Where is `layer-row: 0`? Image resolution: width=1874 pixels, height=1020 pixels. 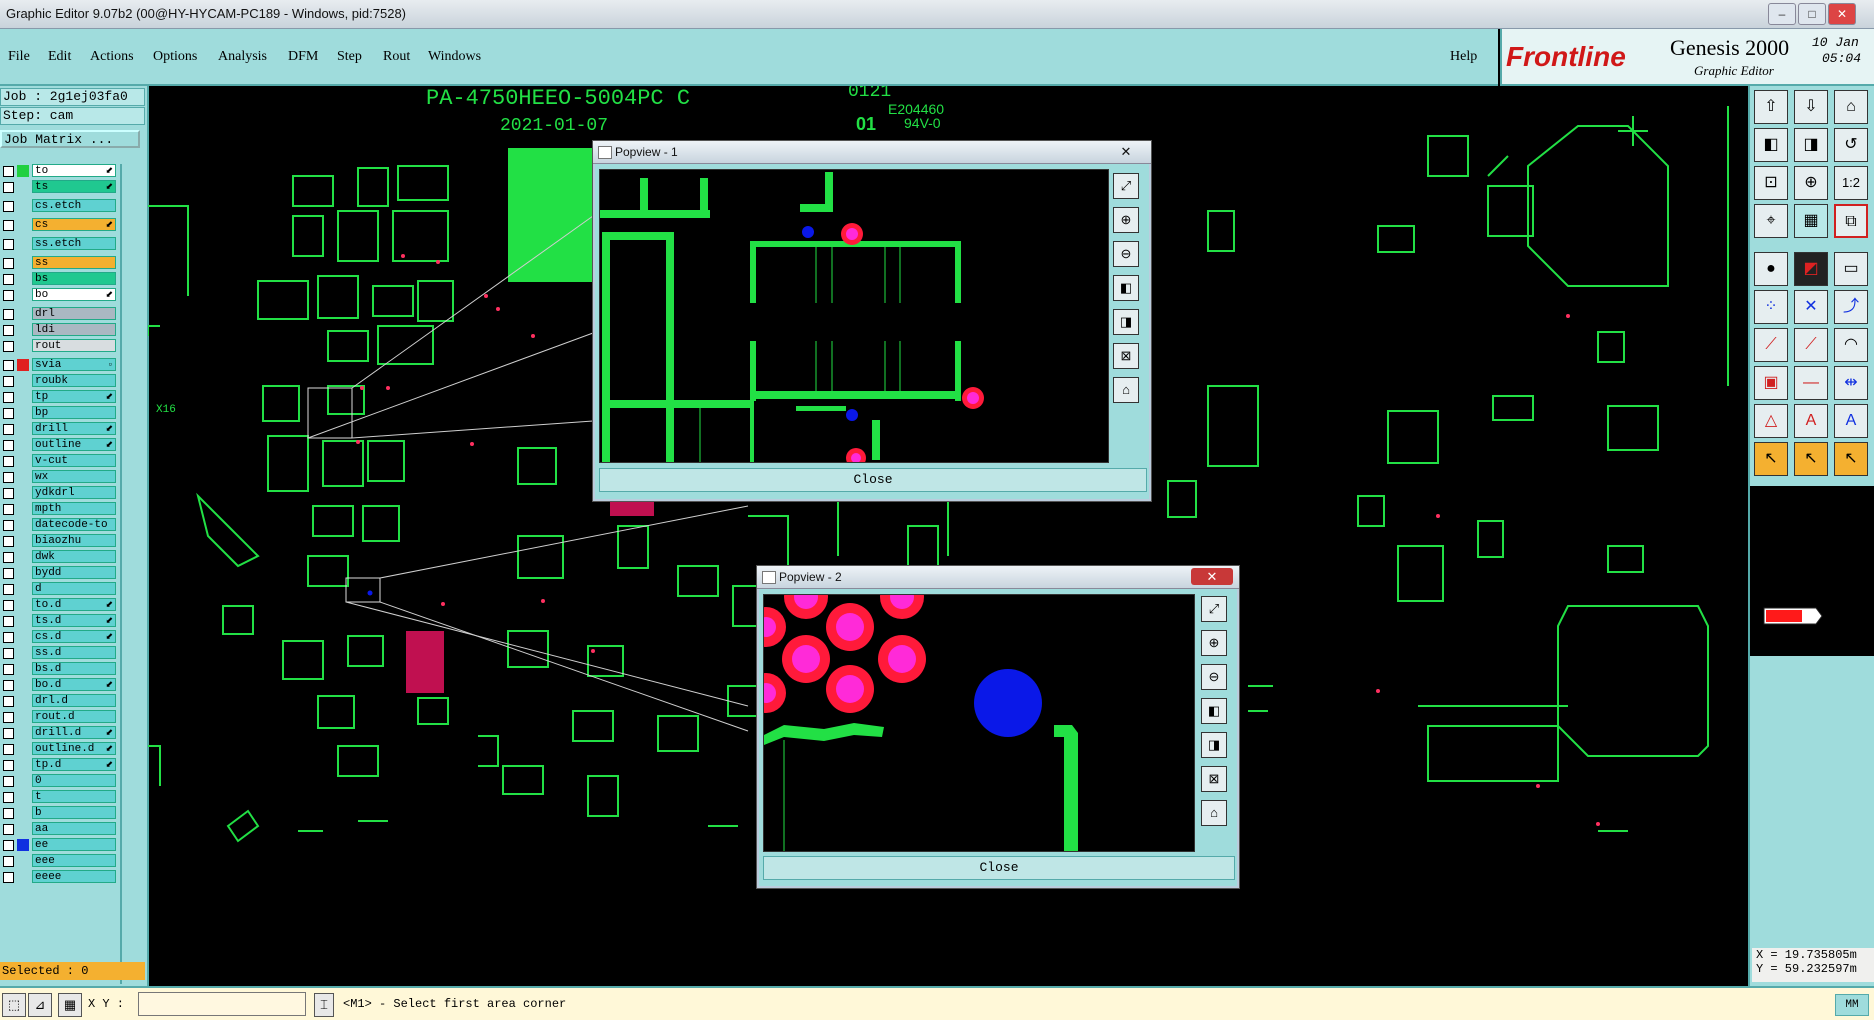
layer-row: 0 is located at coordinates (59, 781).